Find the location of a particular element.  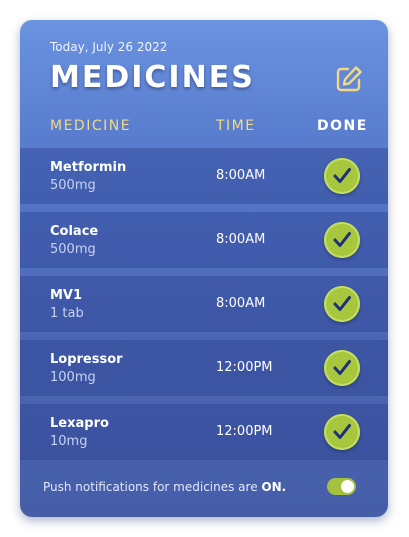

medicine-dose: 10mg is located at coordinates (69, 441).